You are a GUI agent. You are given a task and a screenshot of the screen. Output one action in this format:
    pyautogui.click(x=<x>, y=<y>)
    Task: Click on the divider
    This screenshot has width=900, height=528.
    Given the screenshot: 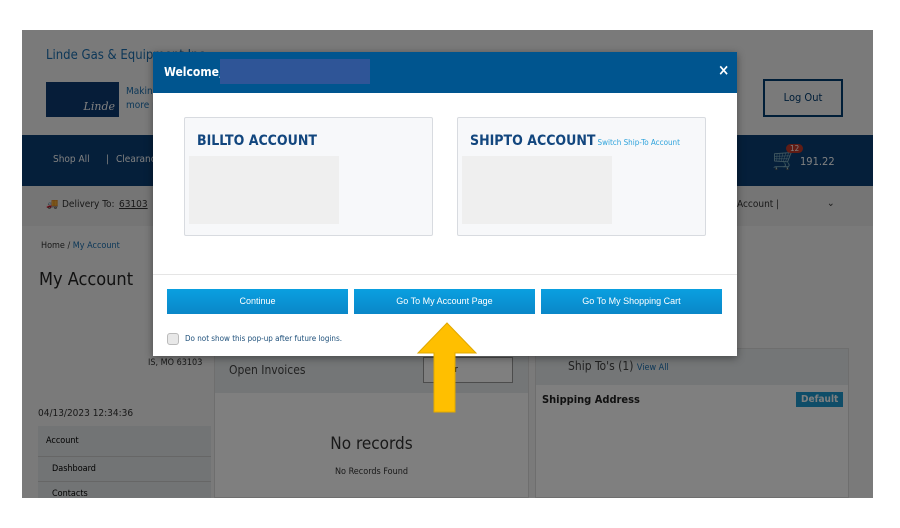 What is the action you would take?
    pyautogui.click(x=445, y=274)
    